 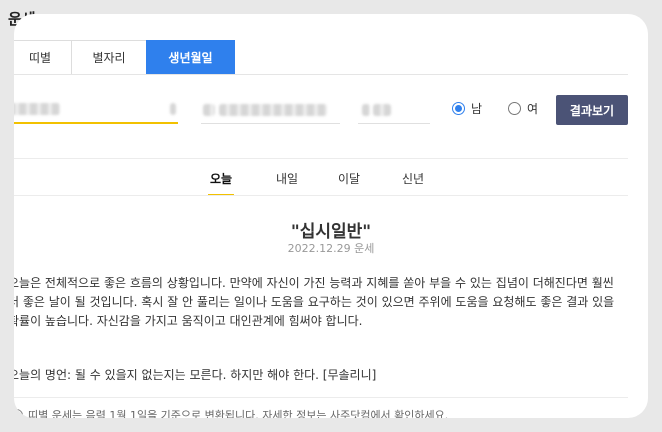 I want to click on tabs-divider, so click(x=321, y=74).